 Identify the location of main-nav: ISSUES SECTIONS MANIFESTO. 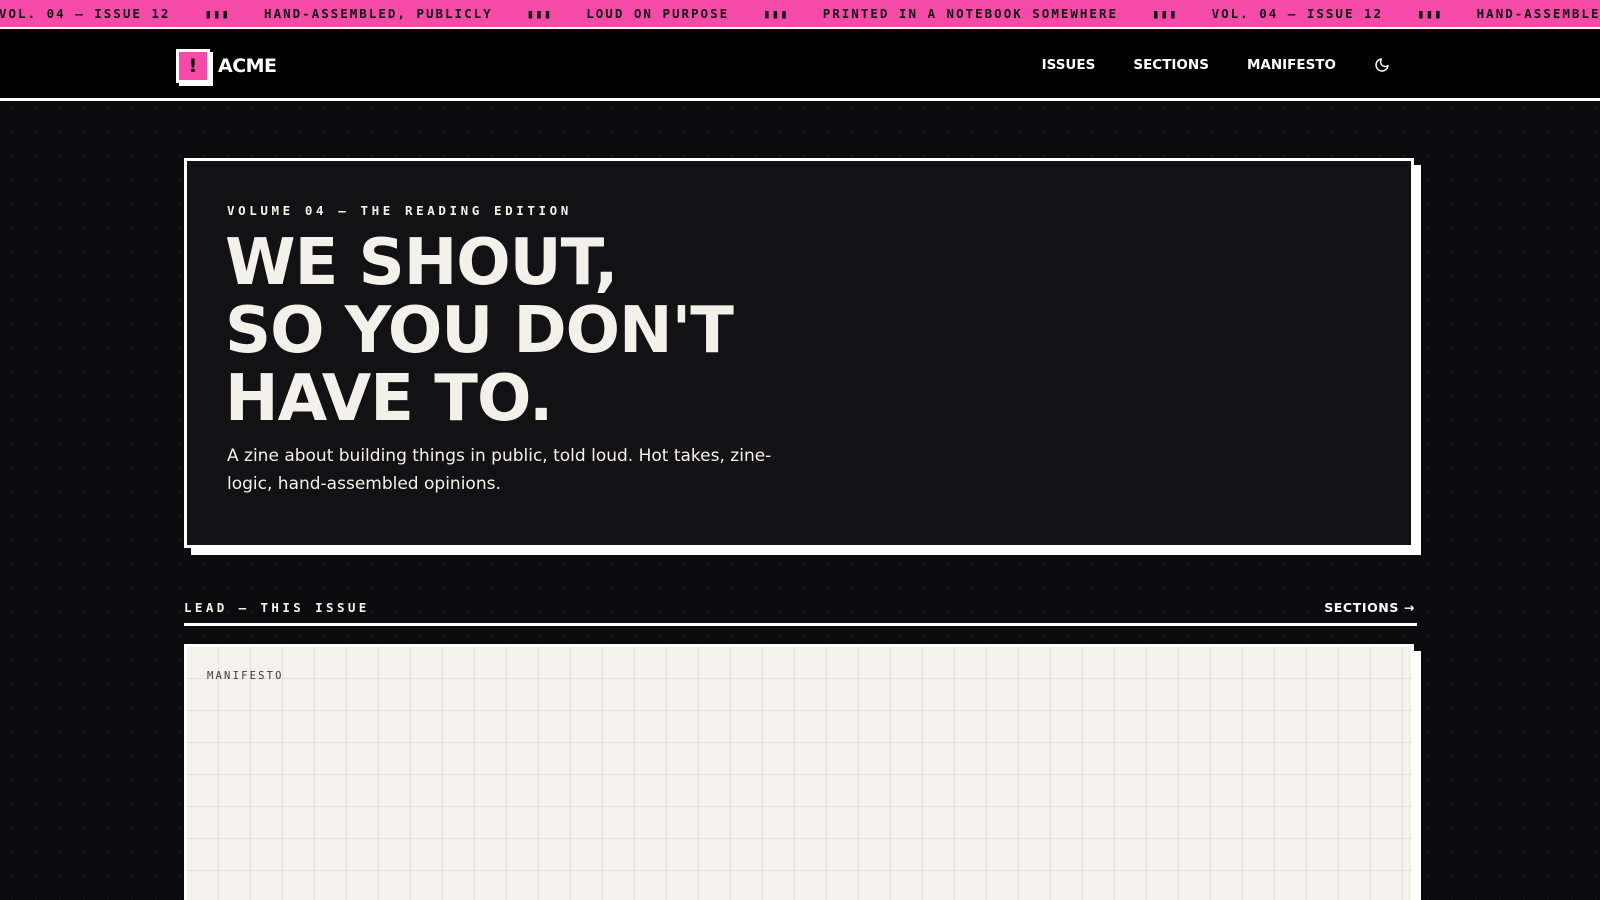
(1198, 64).